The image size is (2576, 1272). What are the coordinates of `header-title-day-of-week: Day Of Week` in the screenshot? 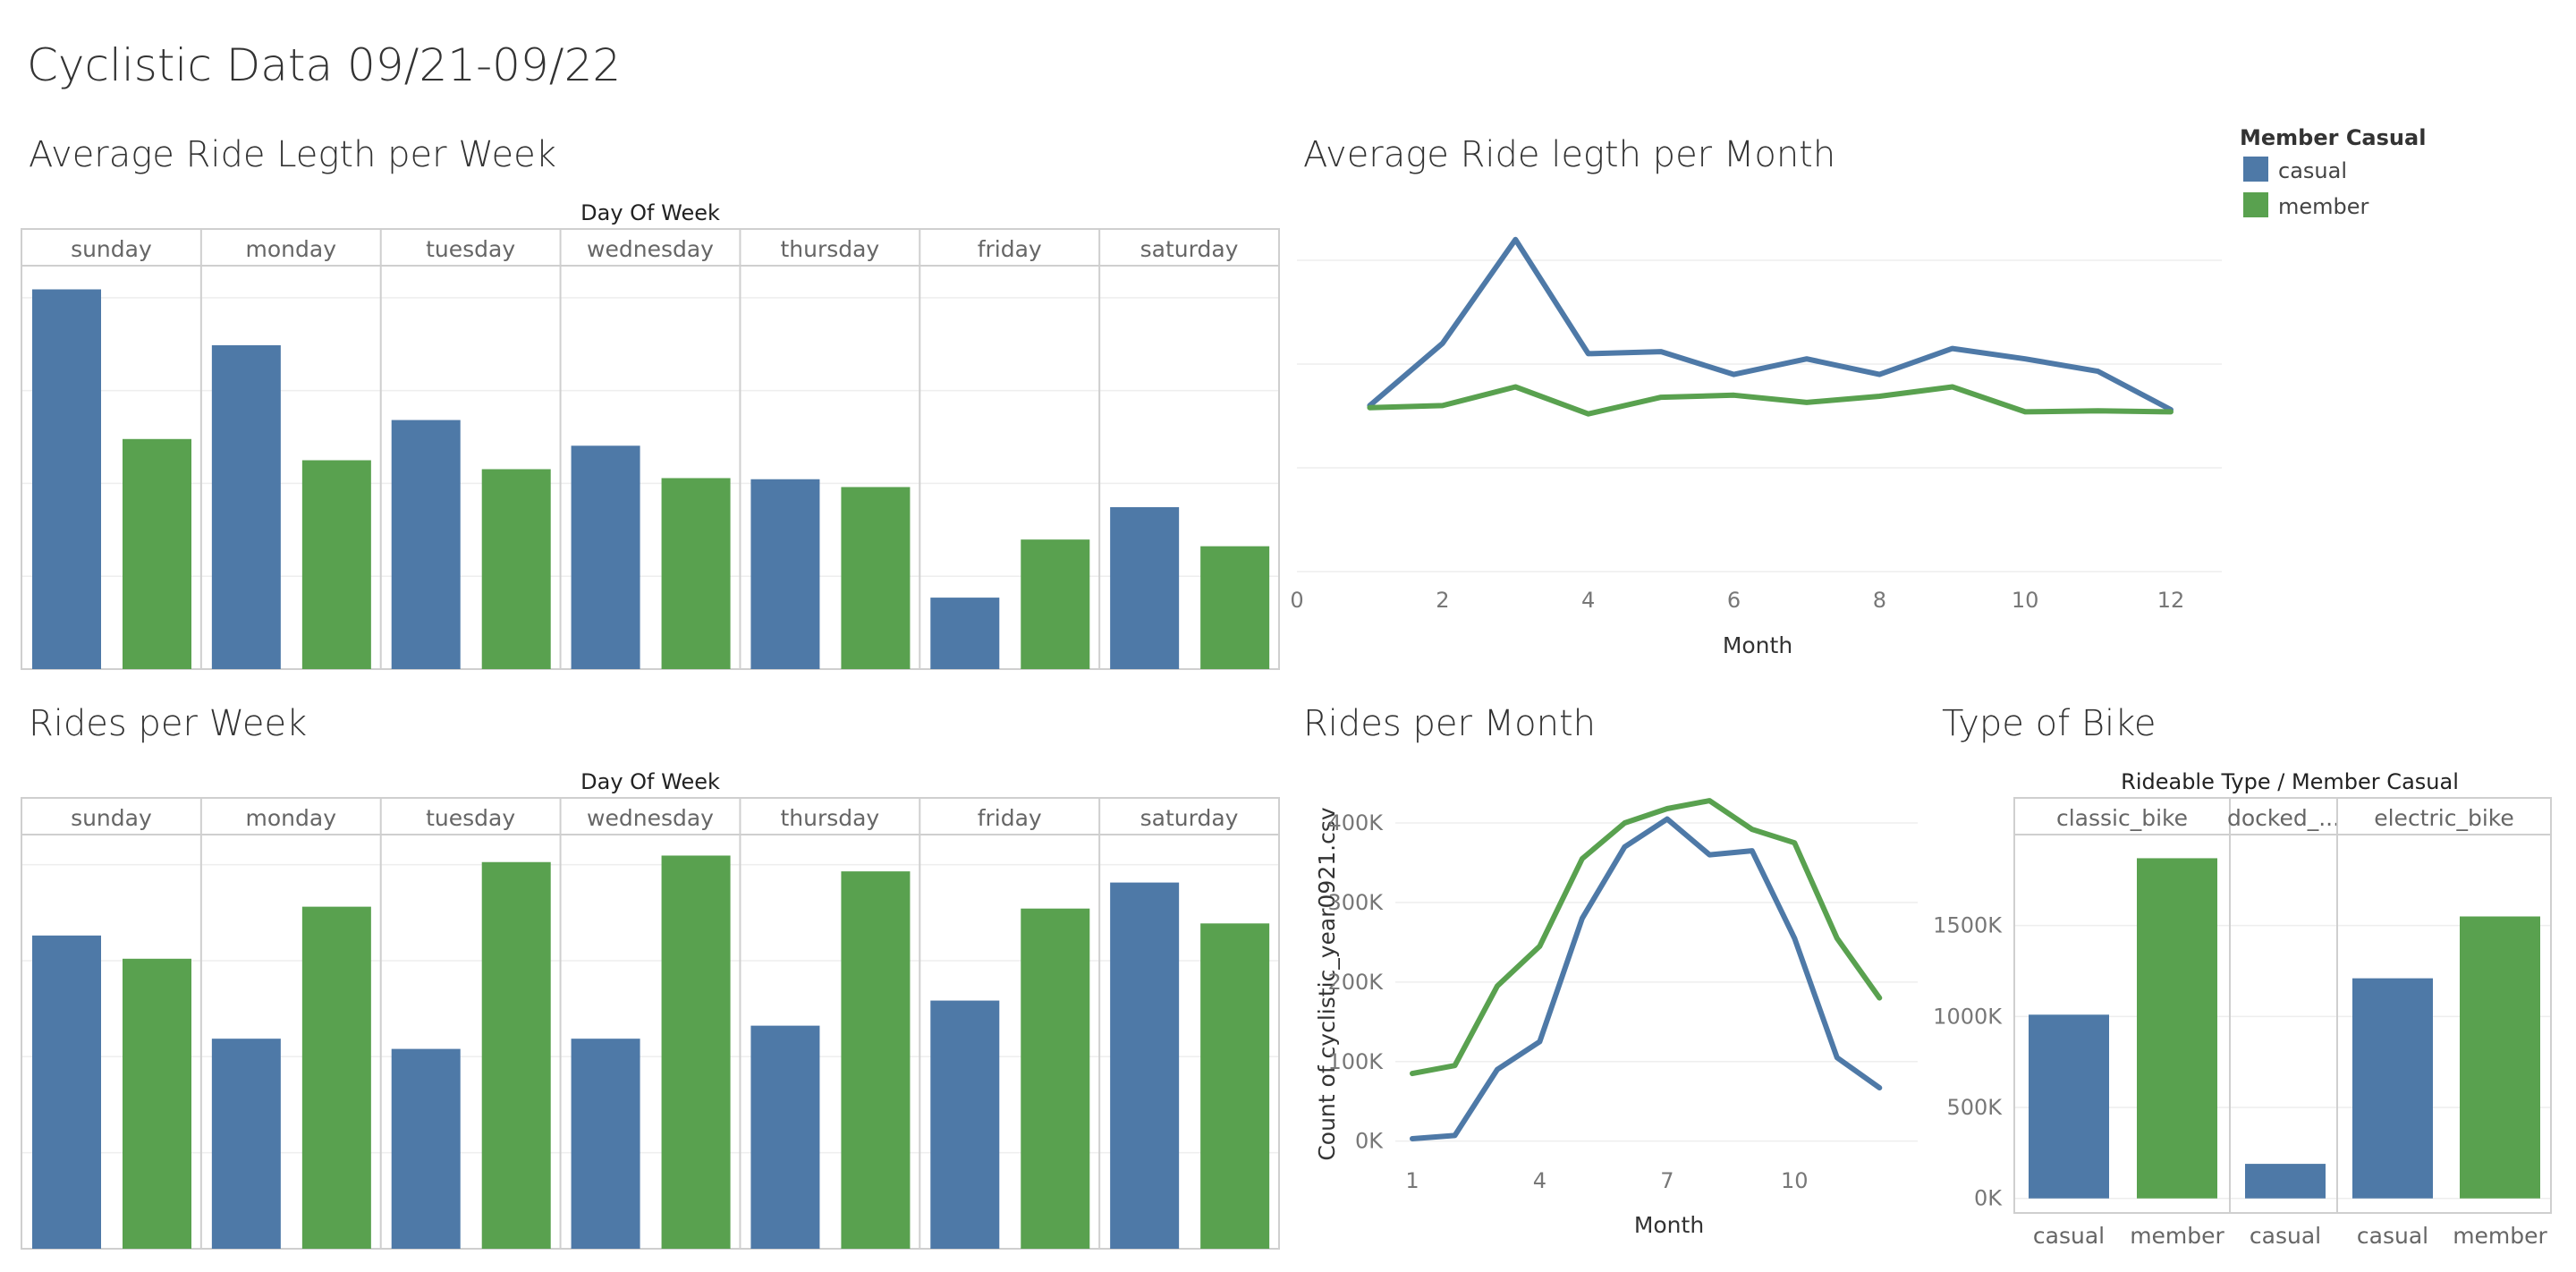 It's located at (650, 212).